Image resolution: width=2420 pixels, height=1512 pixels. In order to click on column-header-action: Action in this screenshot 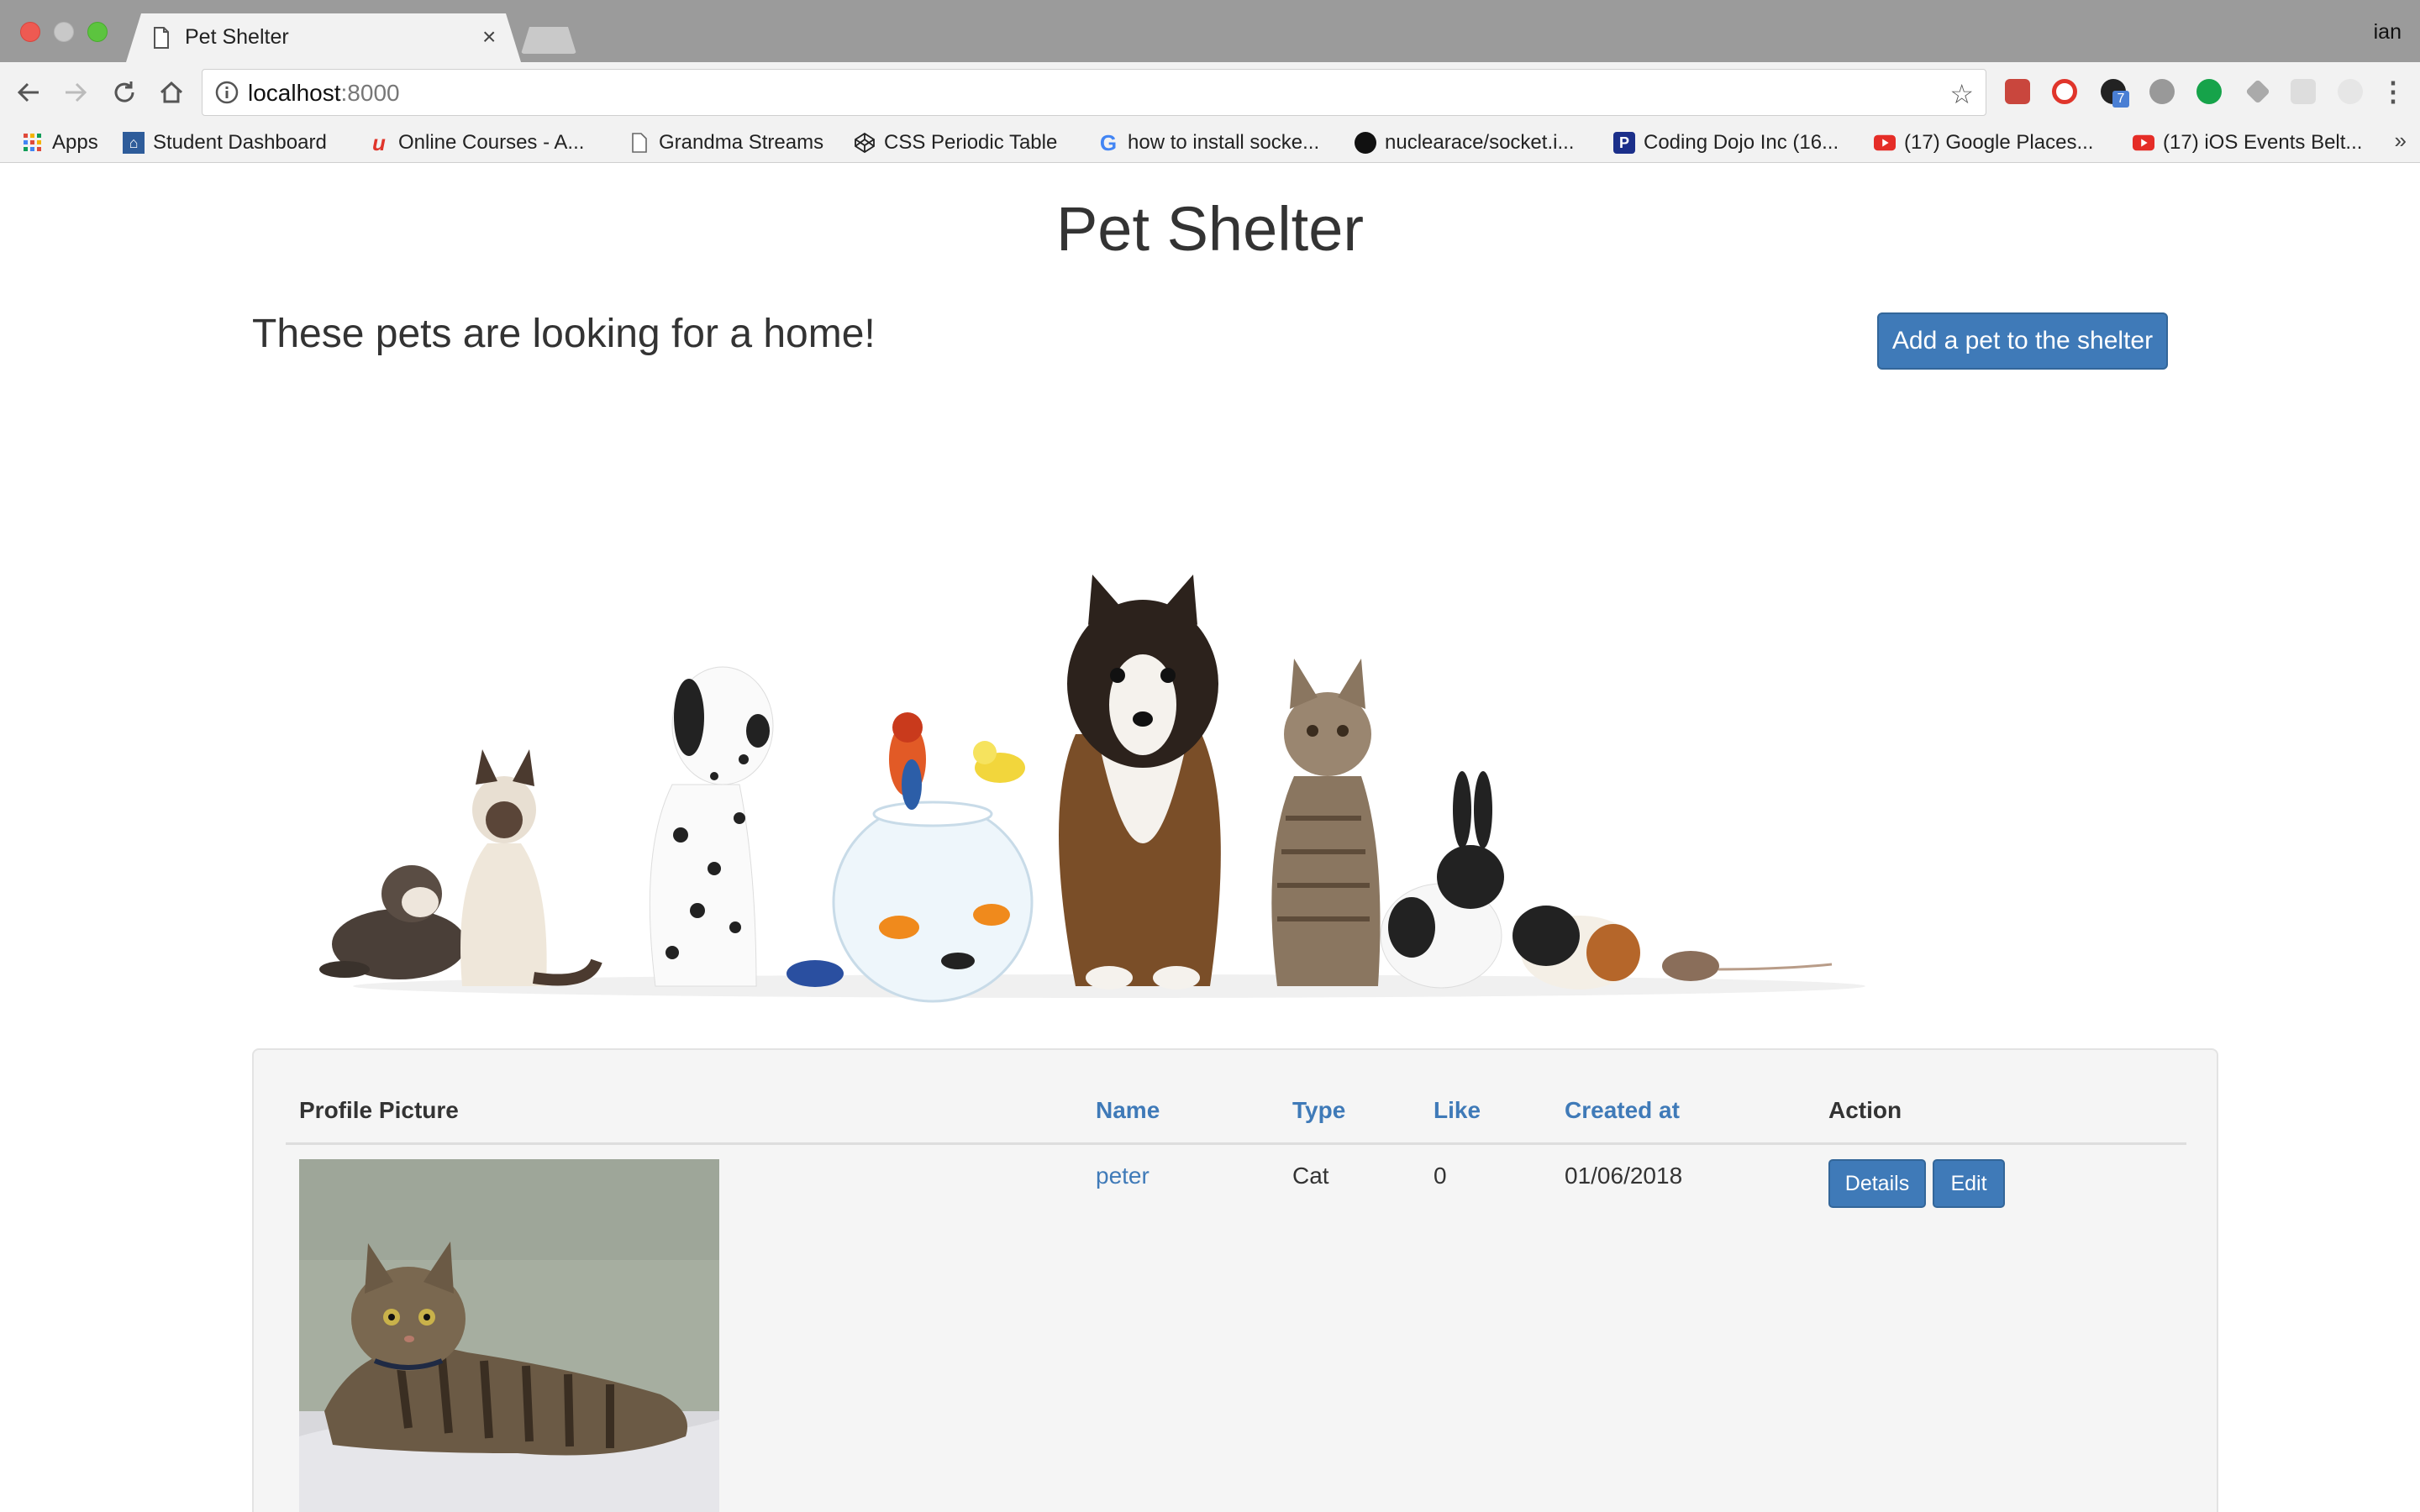, I will do `click(1865, 1110)`.